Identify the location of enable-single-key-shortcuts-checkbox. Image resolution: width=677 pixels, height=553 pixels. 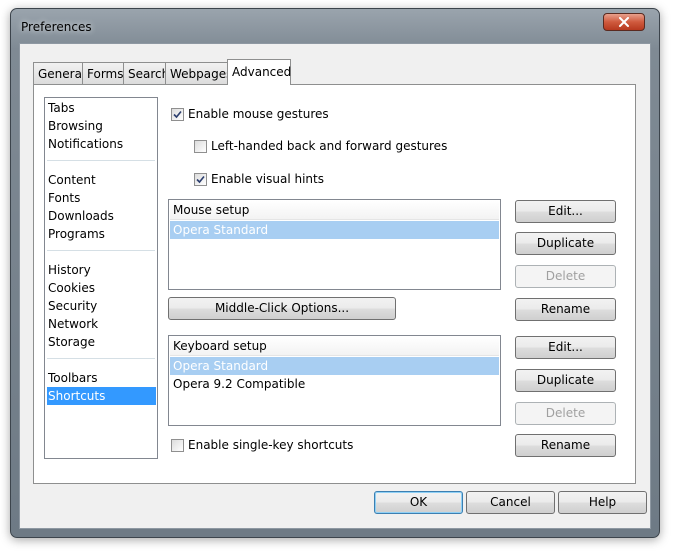
(177, 445).